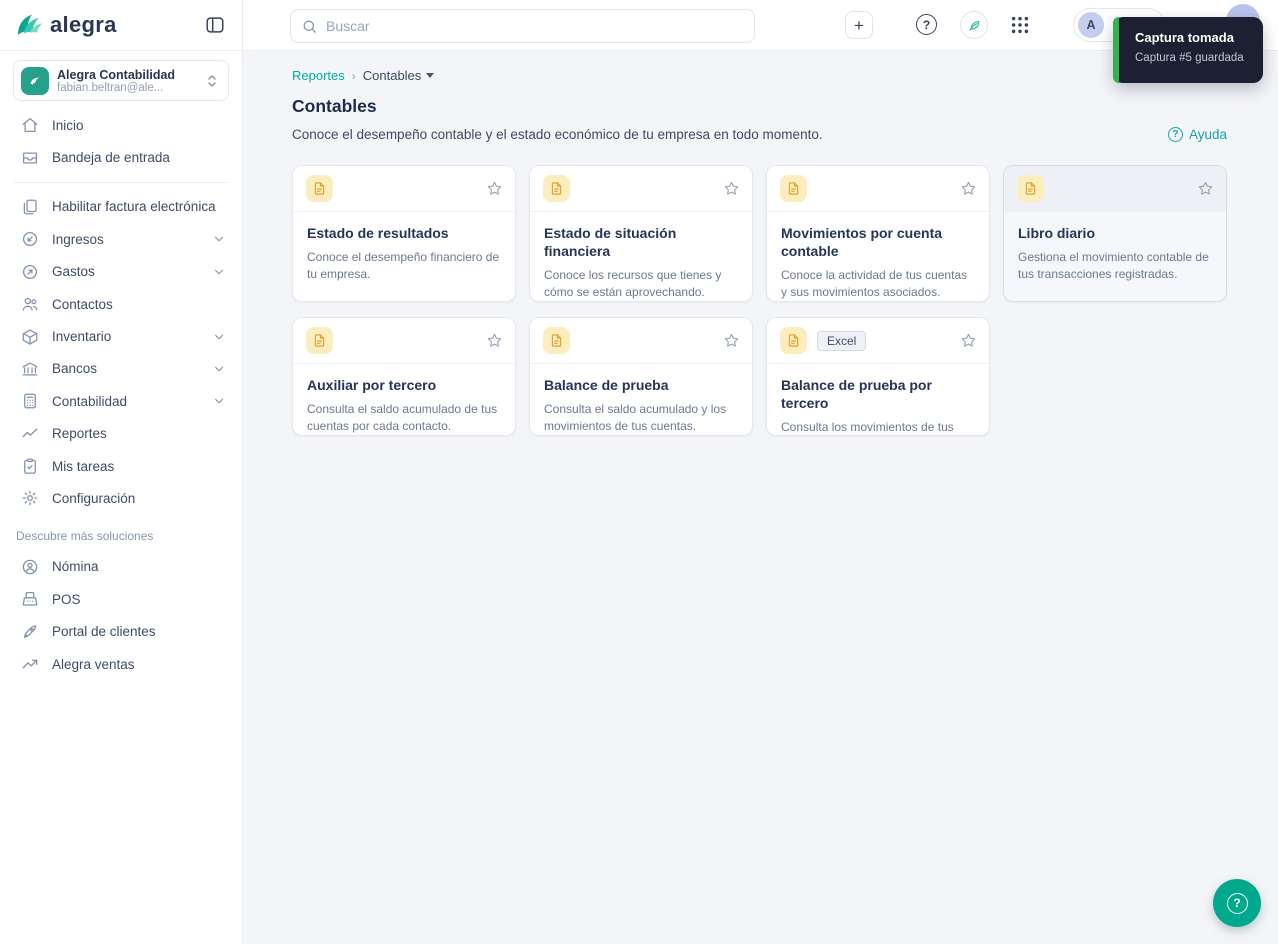  What do you see at coordinates (30, 466) in the screenshot?
I see `tasks-icon` at bounding box center [30, 466].